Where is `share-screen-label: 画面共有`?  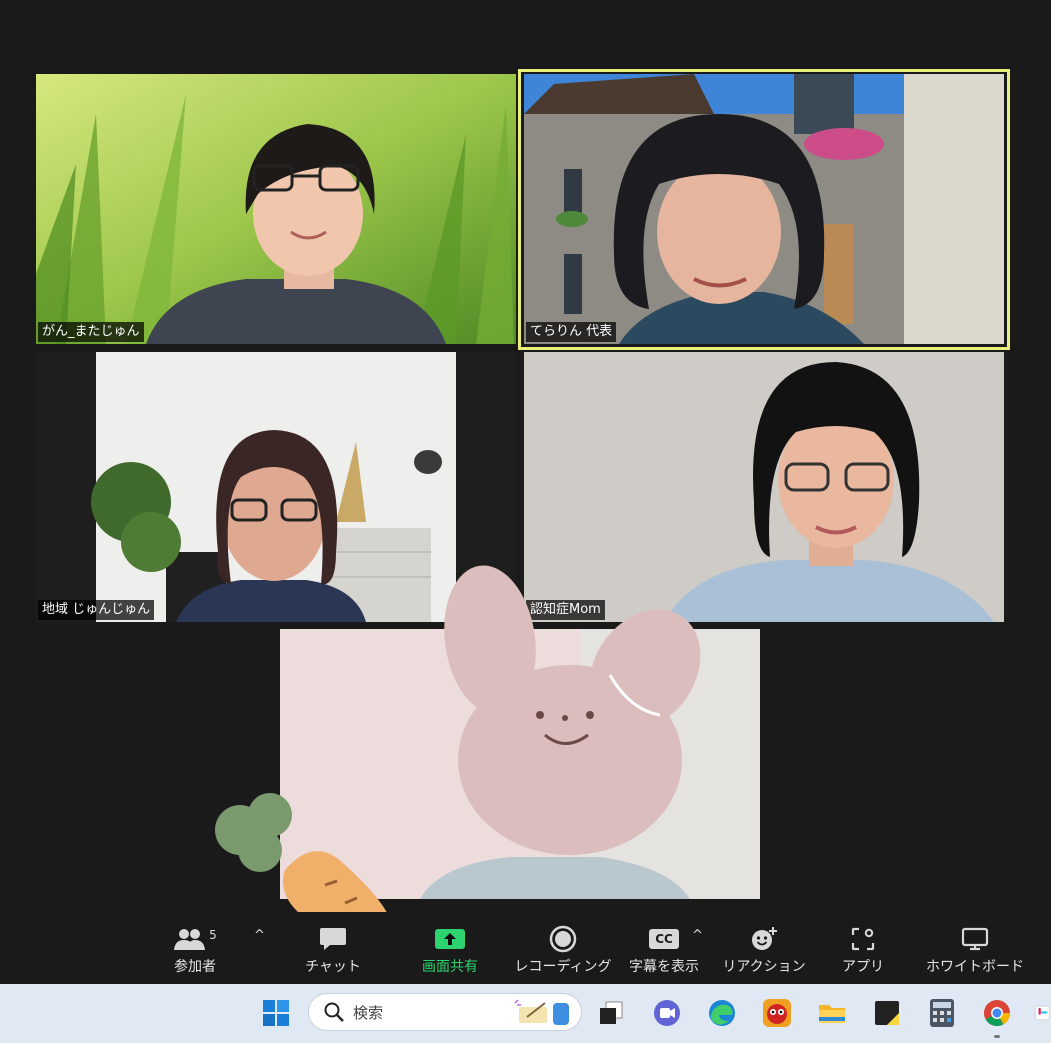
share-screen-label: 画面共有 is located at coordinates (450, 967).